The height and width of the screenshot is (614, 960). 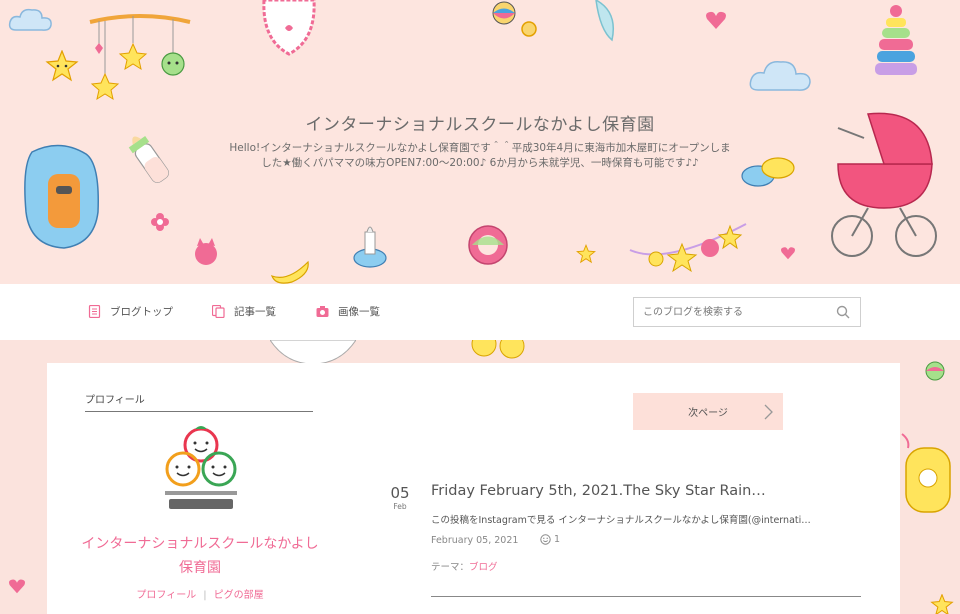 What do you see at coordinates (206, 251) in the screenshot?
I see `cat-toy-icon` at bounding box center [206, 251].